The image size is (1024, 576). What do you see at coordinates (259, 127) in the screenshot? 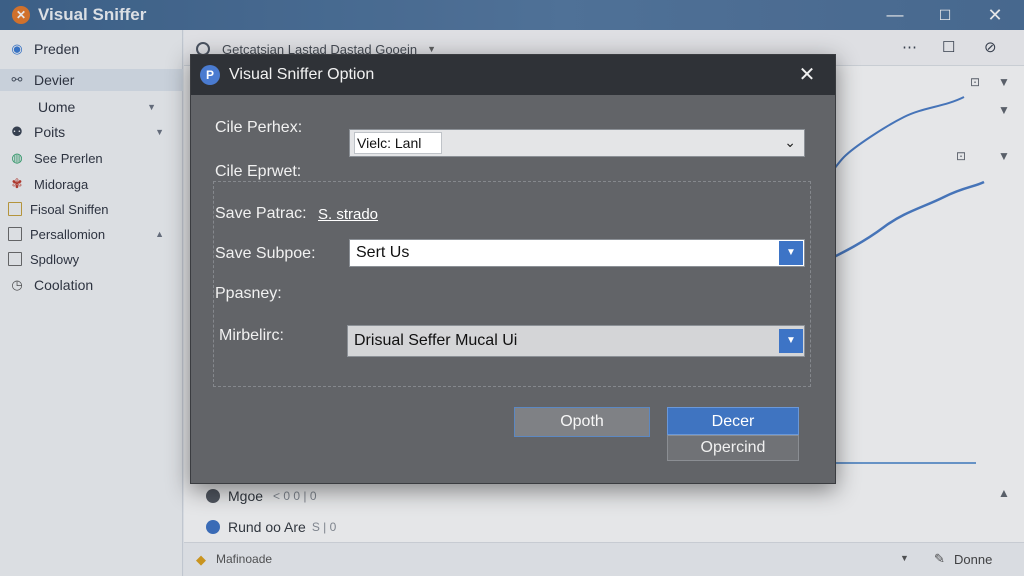
I see `cile-perhex-label: Cile Perhex:` at bounding box center [259, 127].